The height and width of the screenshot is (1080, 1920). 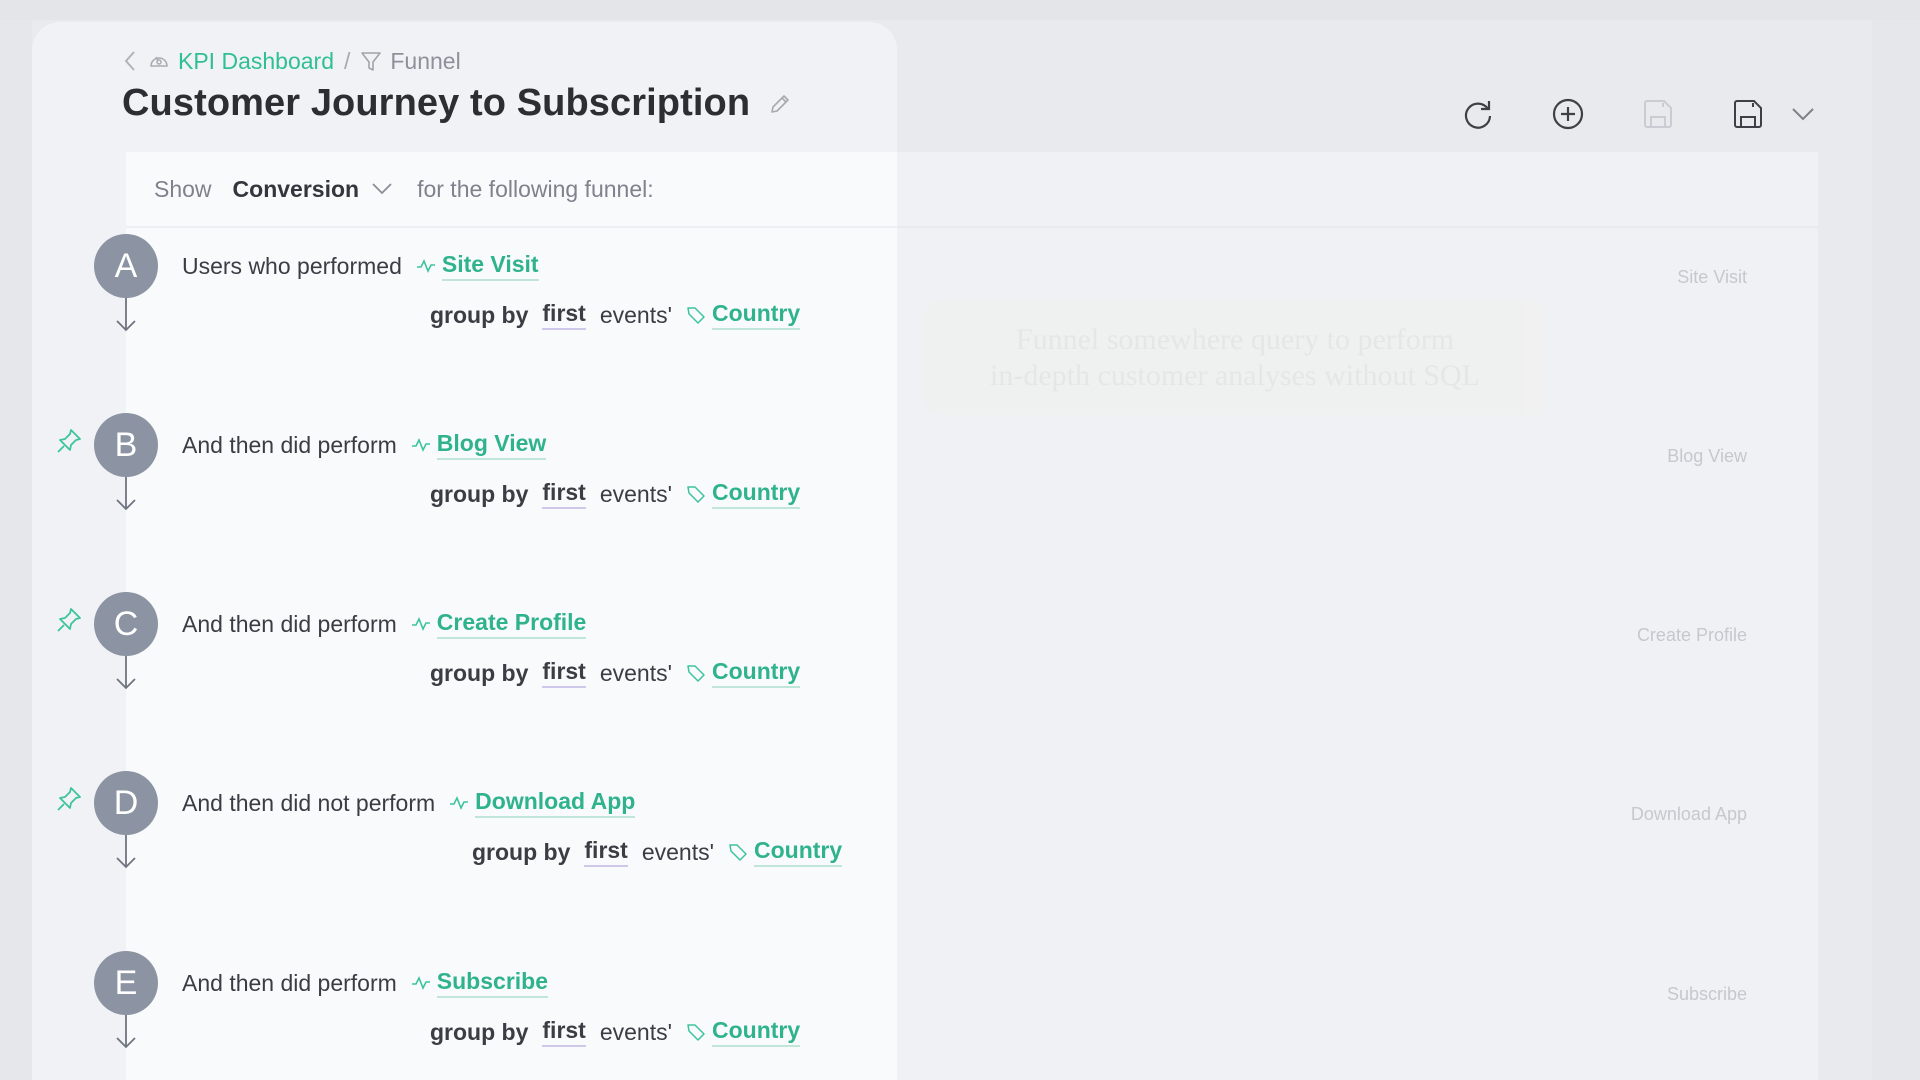 I want to click on step-event-row: And then did not perform Download App, so click(x=409, y=803).